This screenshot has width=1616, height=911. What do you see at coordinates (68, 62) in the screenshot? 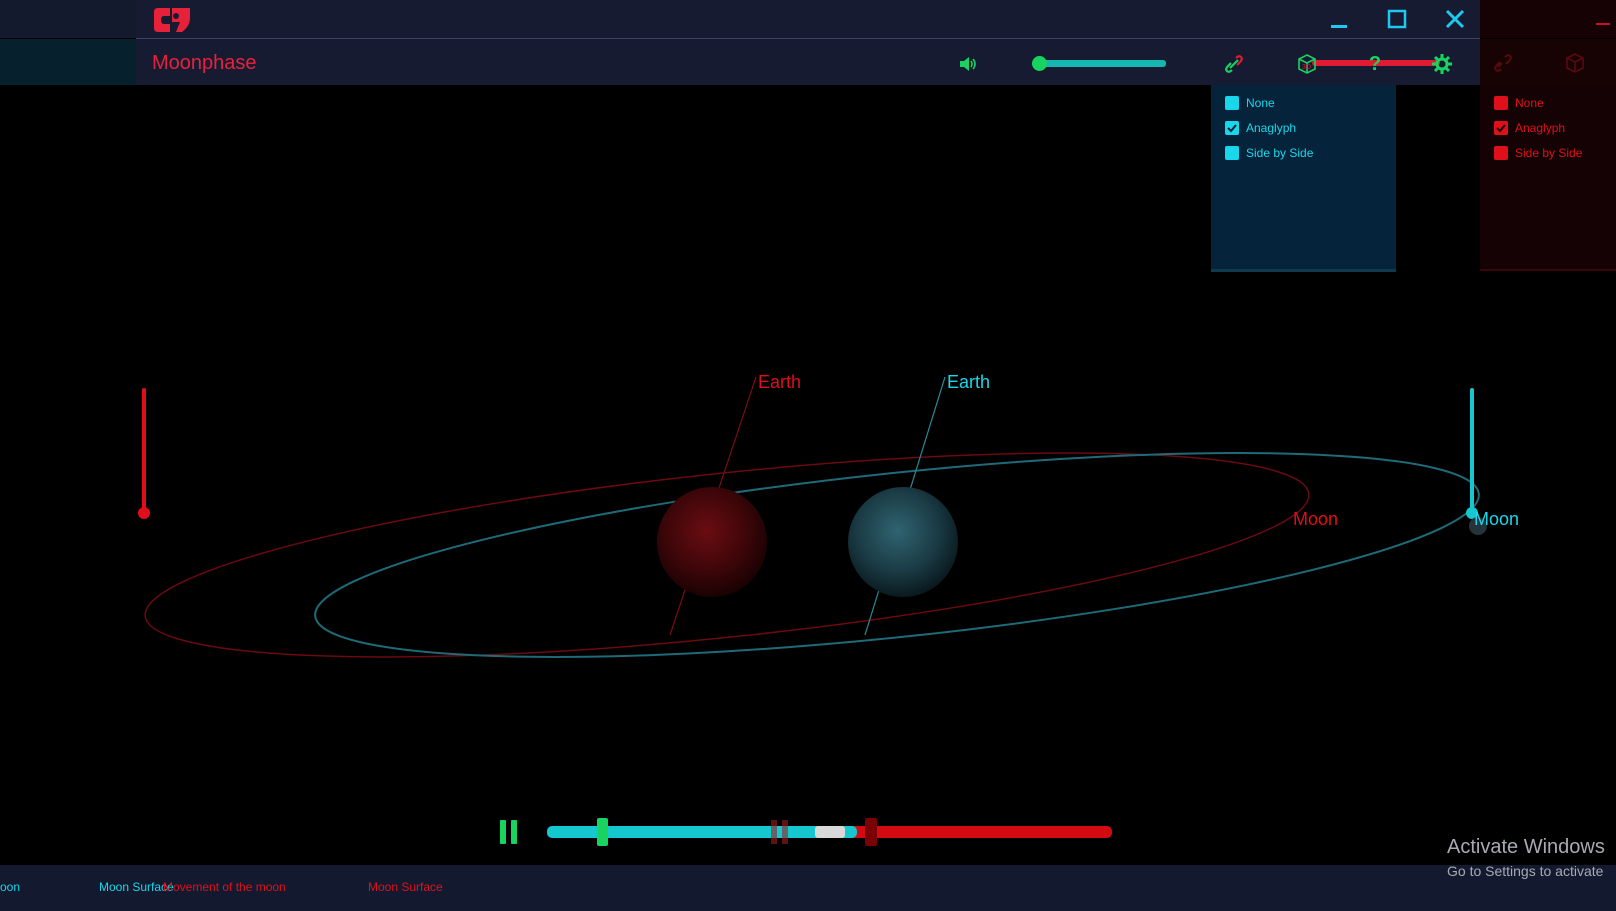
I see `left-header-strip` at bounding box center [68, 62].